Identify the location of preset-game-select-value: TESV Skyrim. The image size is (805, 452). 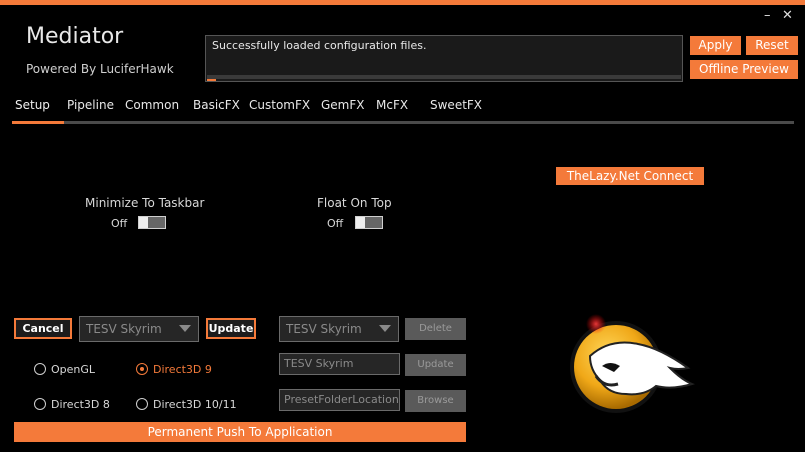
(324, 329).